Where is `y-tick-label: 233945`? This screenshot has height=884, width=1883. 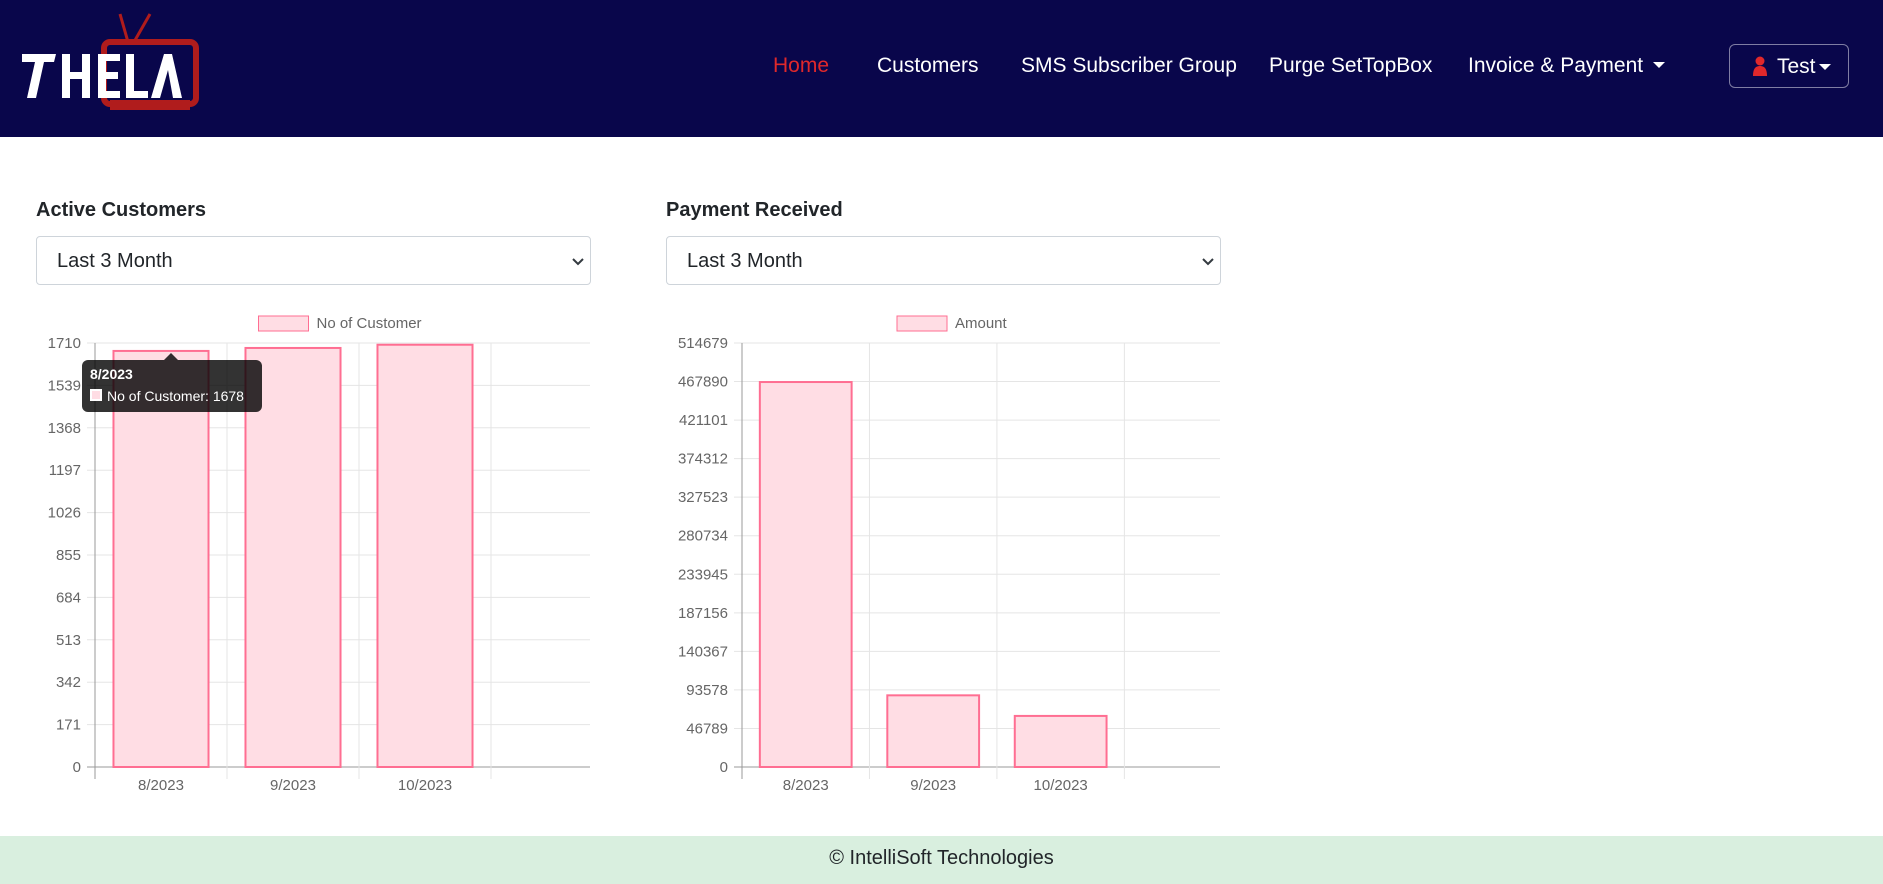
y-tick-label: 233945 is located at coordinates (703, 574).